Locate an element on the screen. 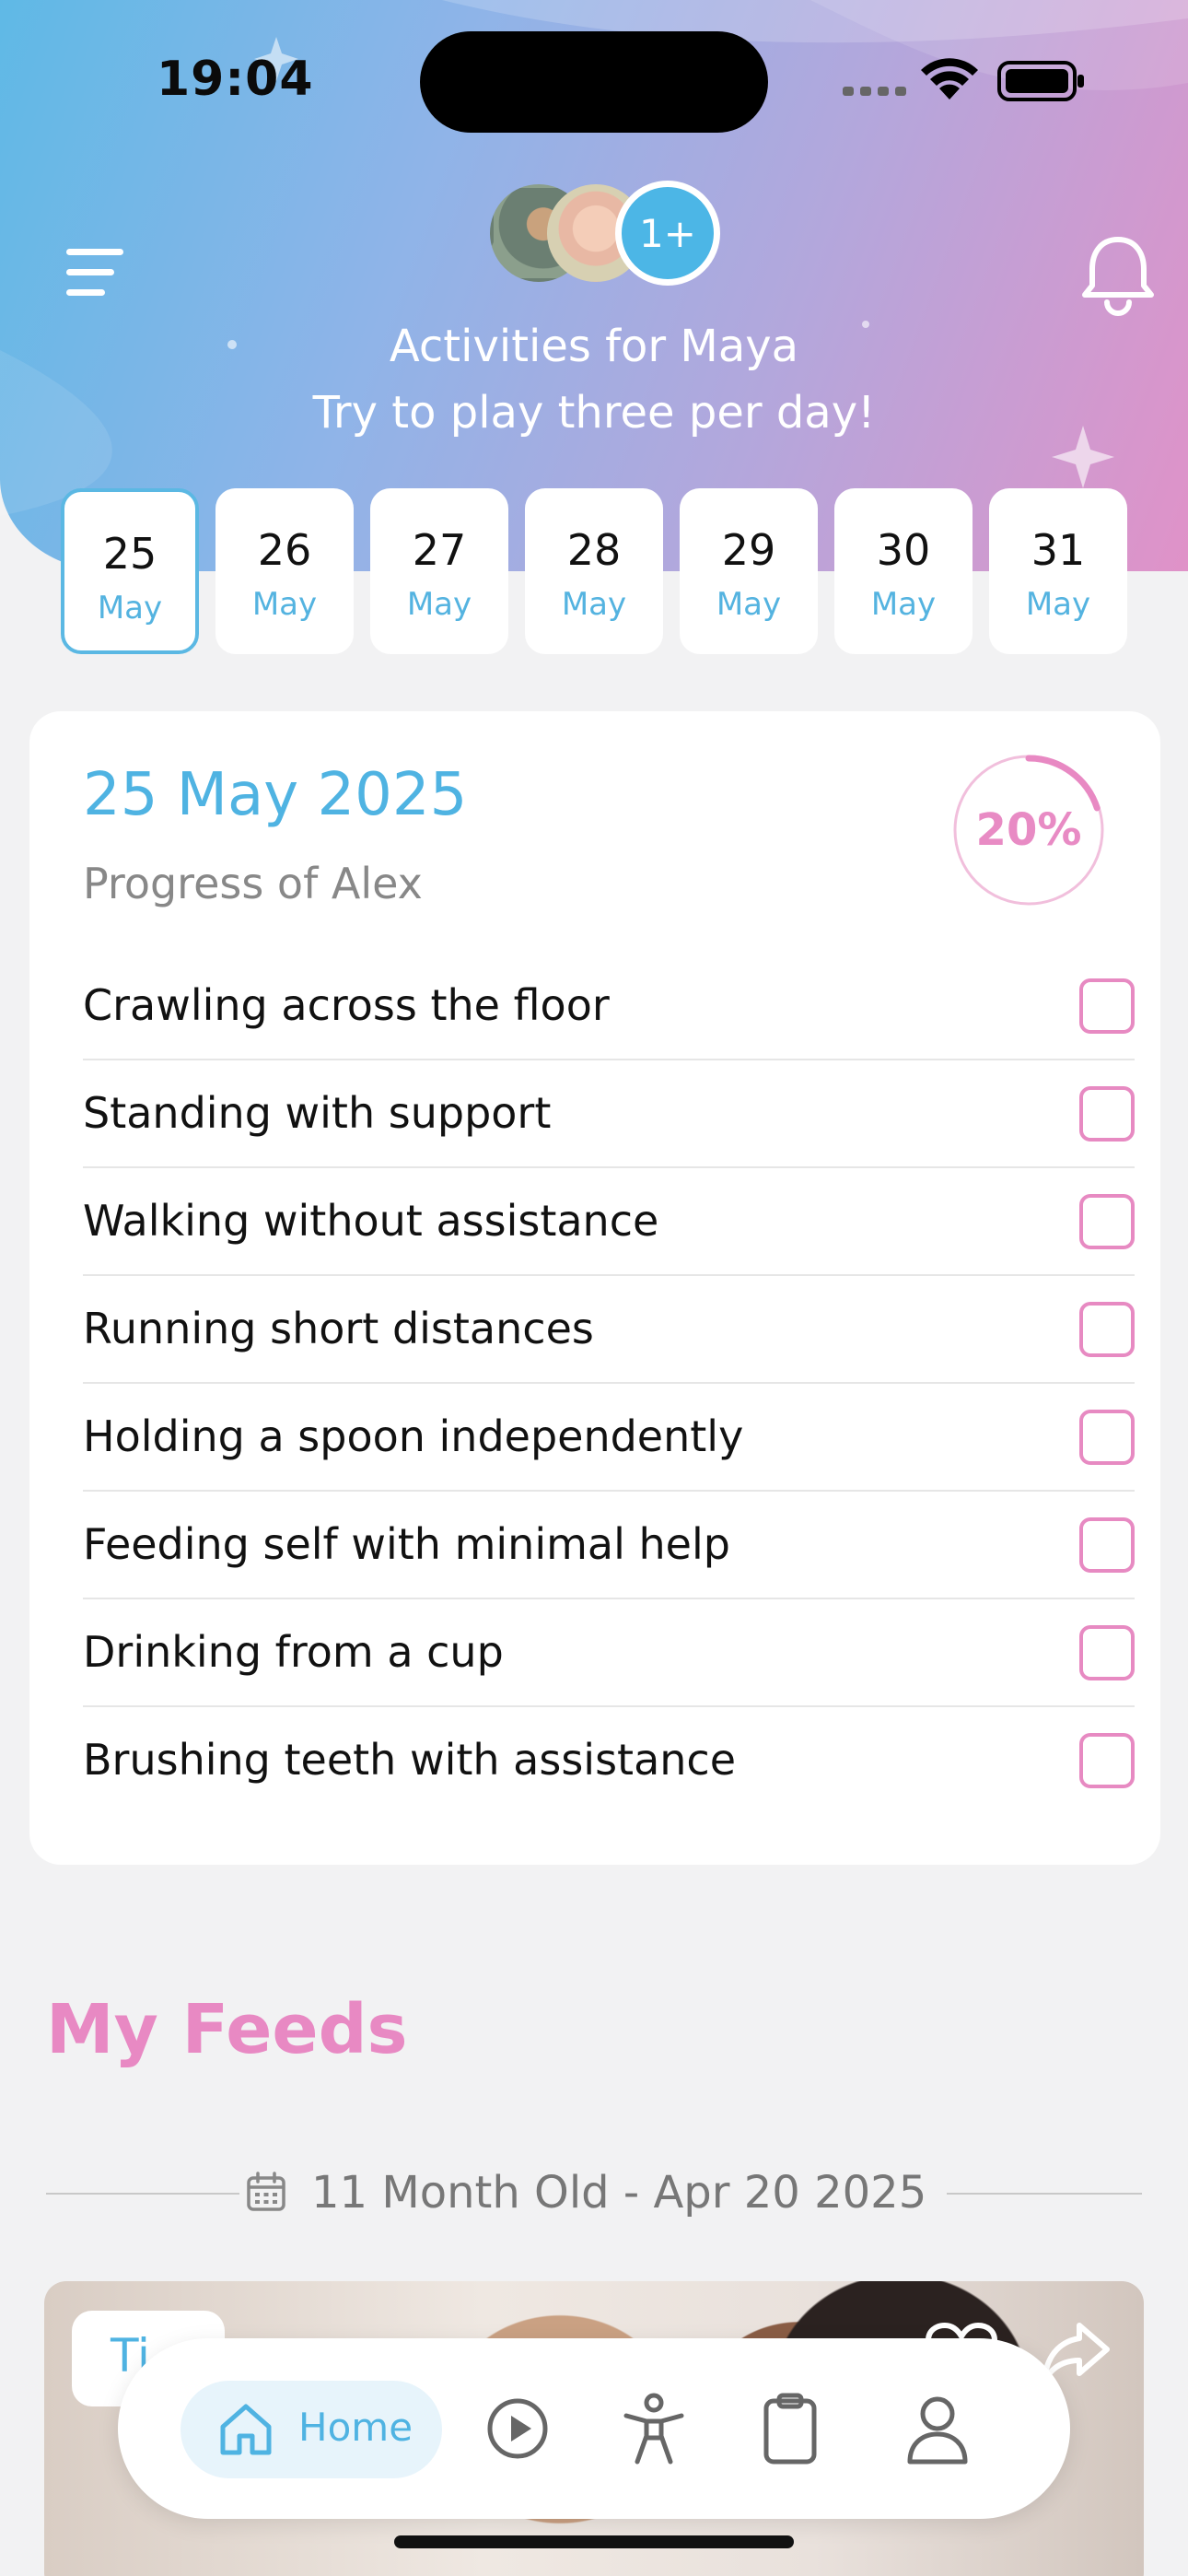 The height and width of the screenshot is (2576, 1188). task-row: Holding a spoon independently is located at coordinates (609, 1438).